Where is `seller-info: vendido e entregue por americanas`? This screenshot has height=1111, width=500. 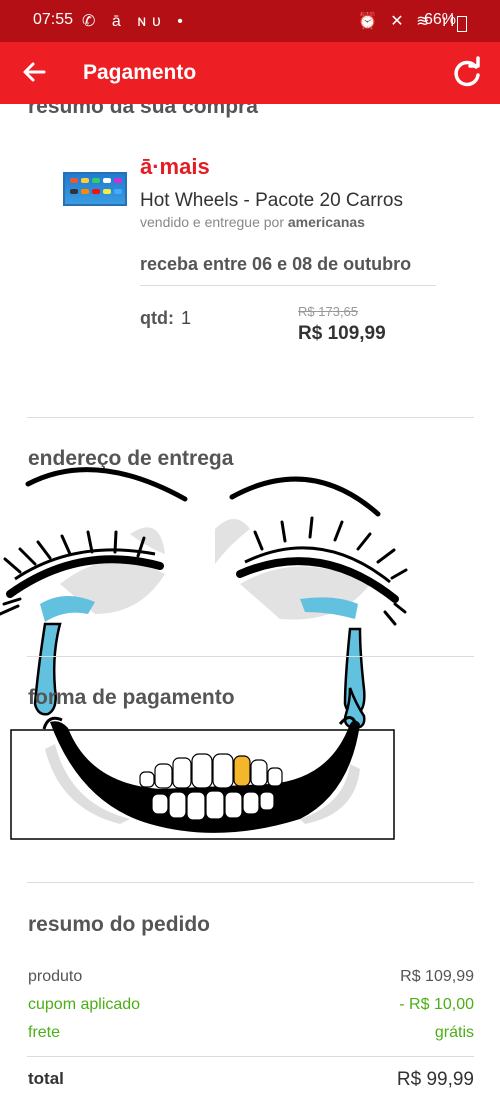
seller-info: vendido e entregue por americanas is located at coordinates (252, 222).